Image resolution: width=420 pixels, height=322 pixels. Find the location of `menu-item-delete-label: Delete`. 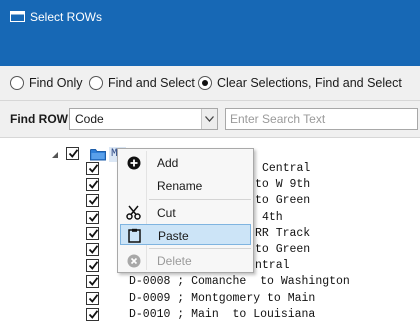

menu-item-delete-label: Delete is located at coordinates (174, 261).